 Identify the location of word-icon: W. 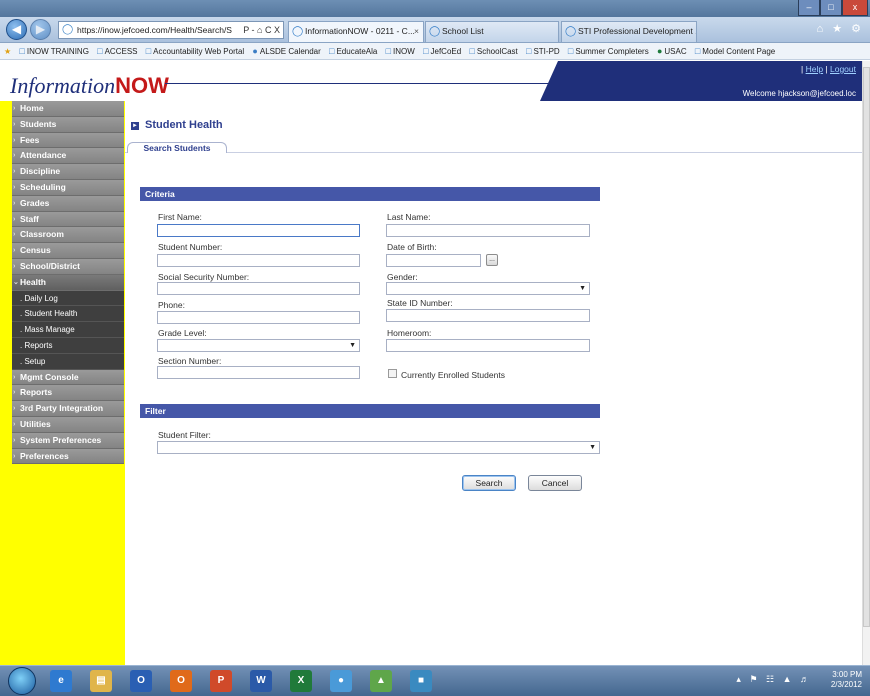
(261, 681).